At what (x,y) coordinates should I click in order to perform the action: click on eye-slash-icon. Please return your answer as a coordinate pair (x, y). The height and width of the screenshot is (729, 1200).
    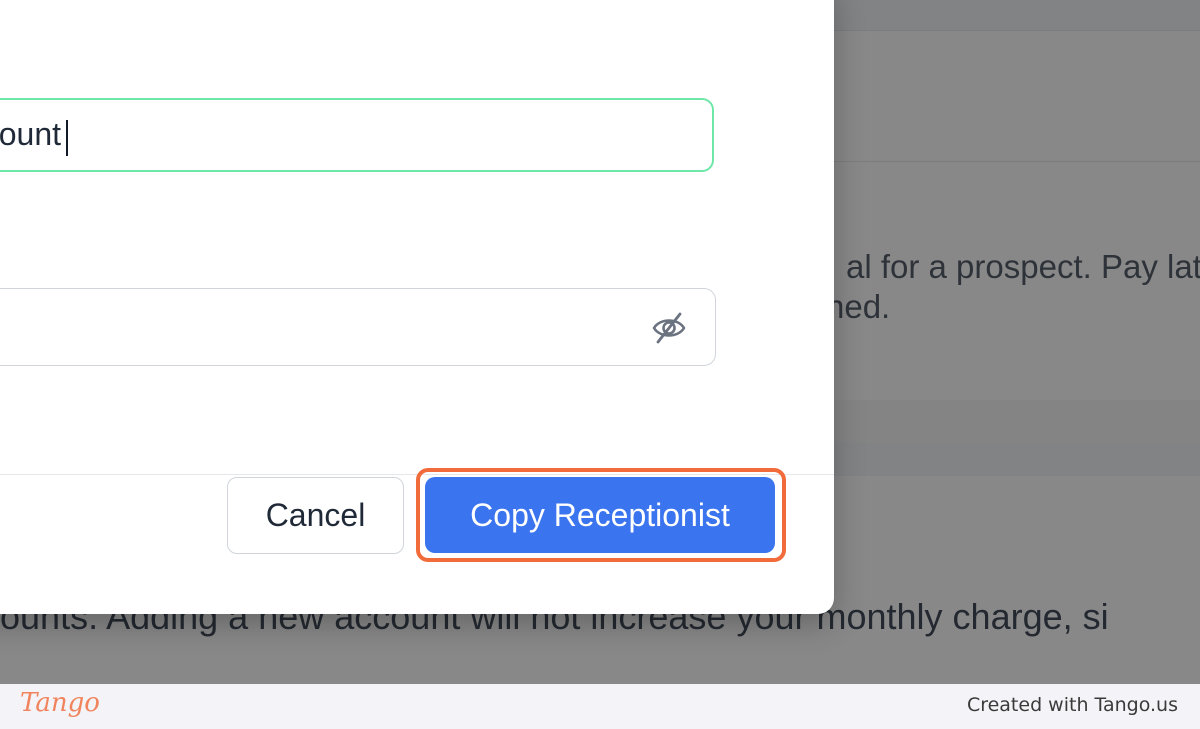
    Looking at the image, I should click on (669, 328).